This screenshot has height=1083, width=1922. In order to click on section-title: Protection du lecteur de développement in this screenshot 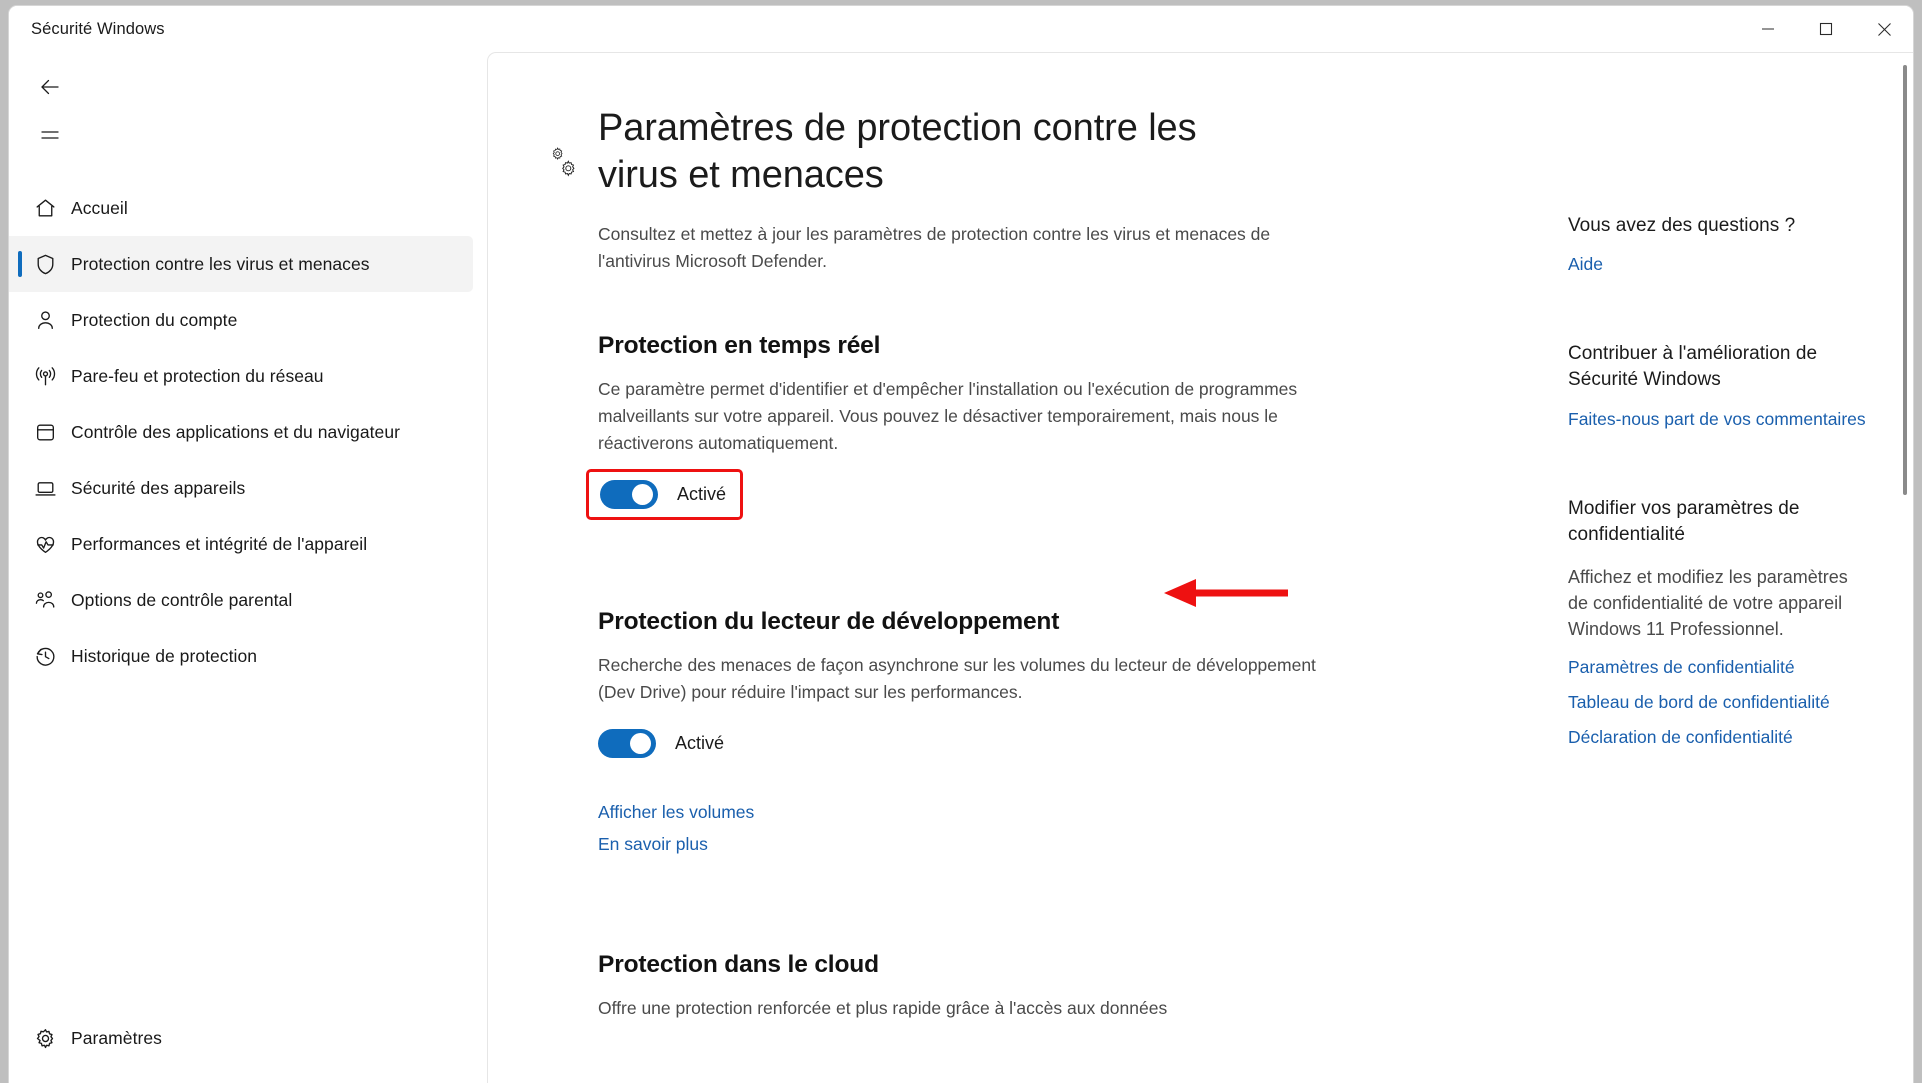, I will do `click(829, 622)`.